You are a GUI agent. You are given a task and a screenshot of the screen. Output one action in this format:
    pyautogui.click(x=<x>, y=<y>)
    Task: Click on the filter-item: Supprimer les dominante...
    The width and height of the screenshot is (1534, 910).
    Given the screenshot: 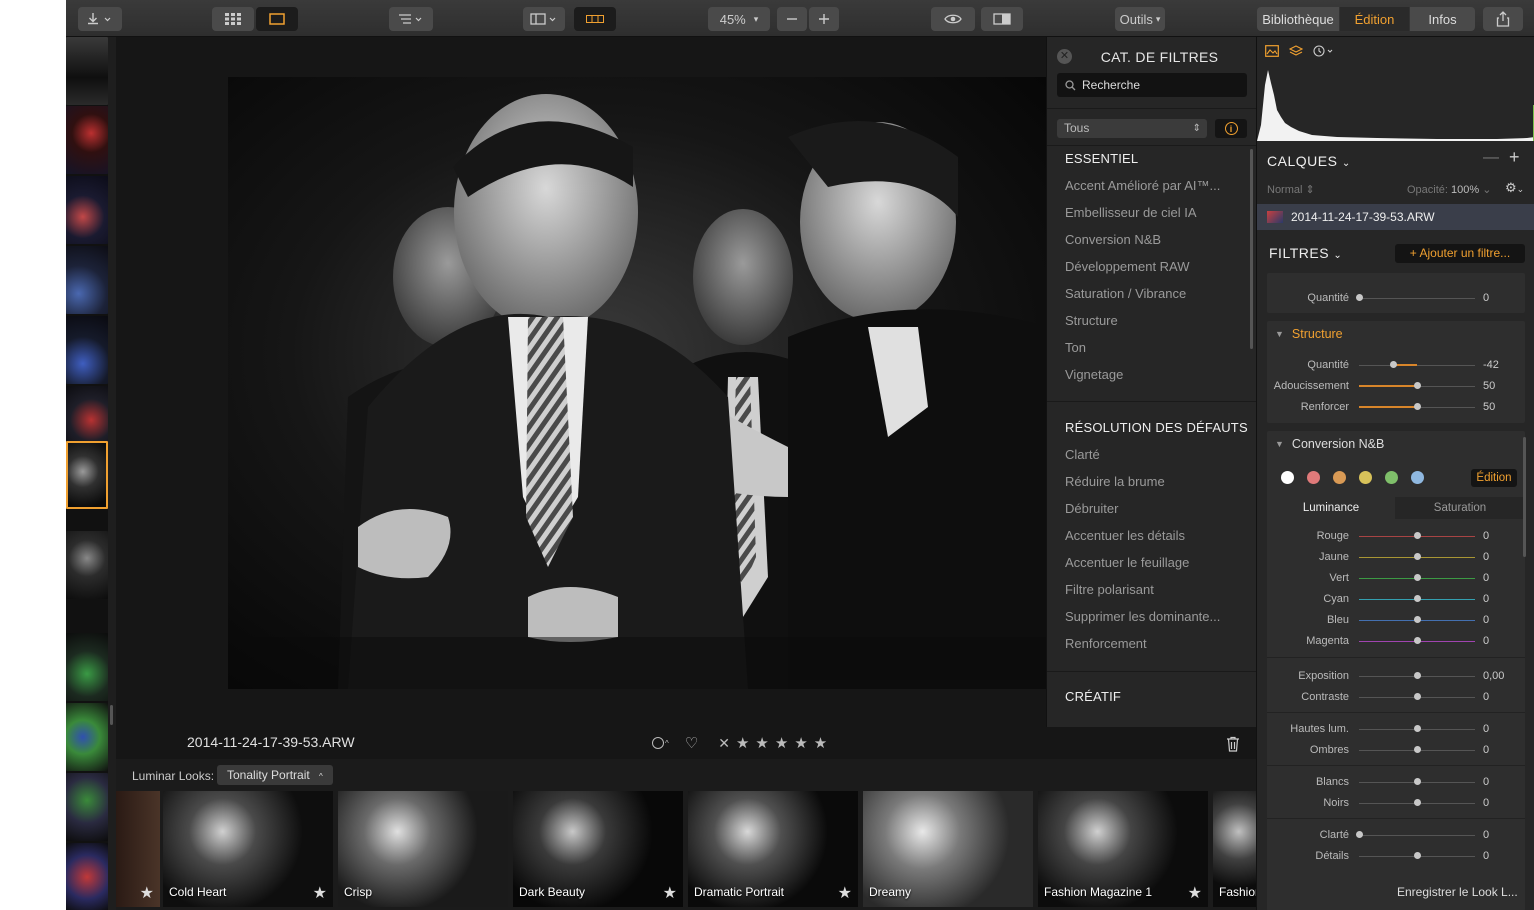 What is the action you would take?
    pyautogui.click(x=1142, y=616)
    